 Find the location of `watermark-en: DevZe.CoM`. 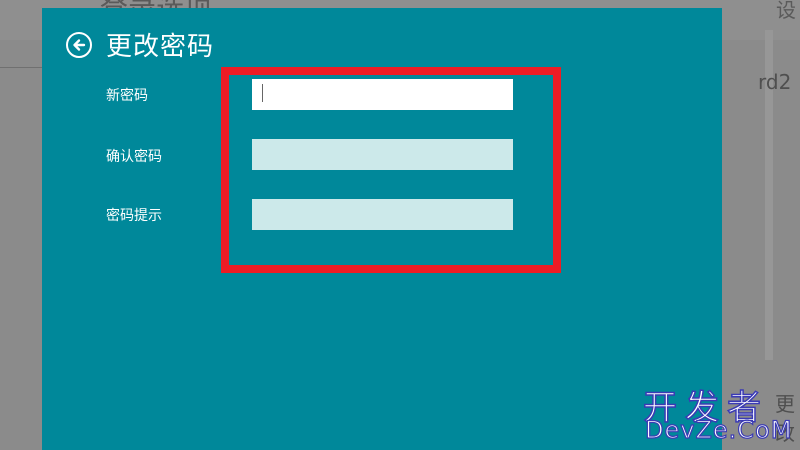

watermark-en: DevZe.CoM is located at coordinates (718, 429).